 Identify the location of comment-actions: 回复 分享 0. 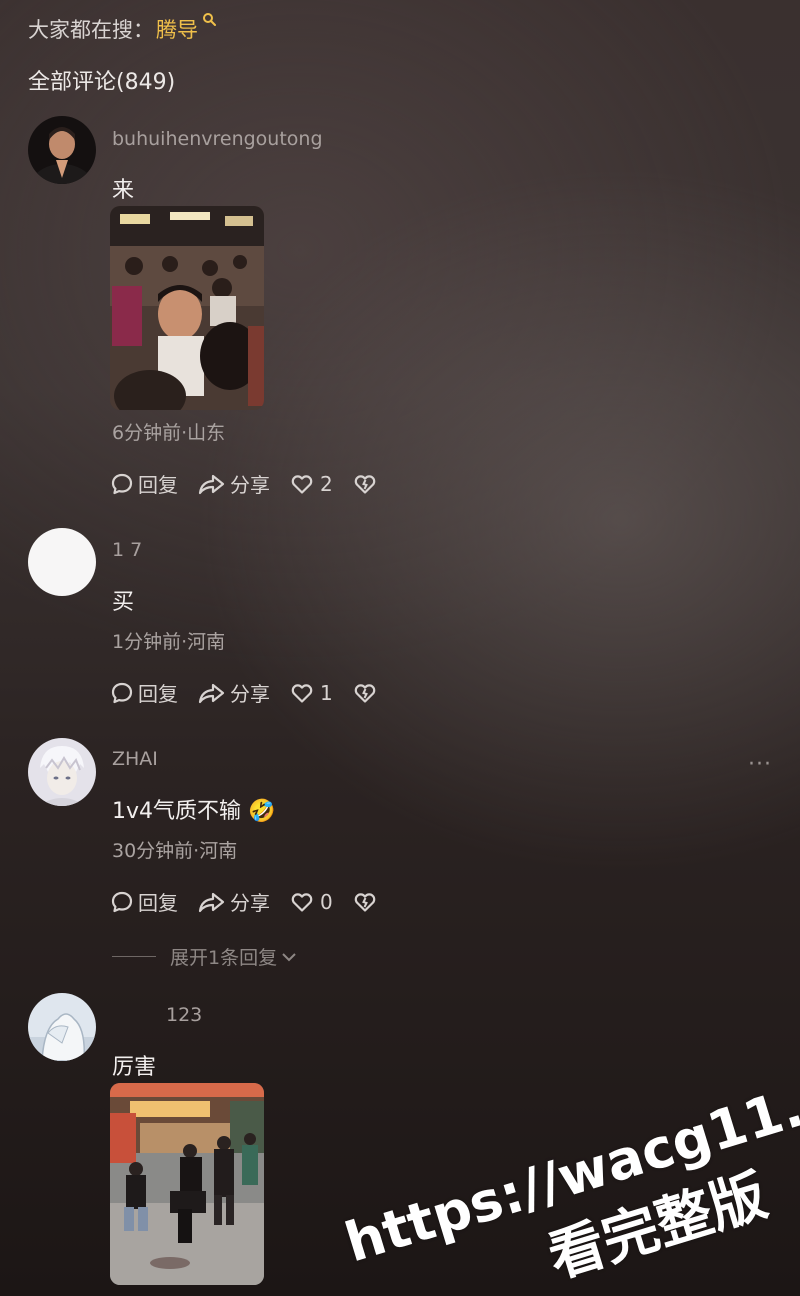
(255, 901).